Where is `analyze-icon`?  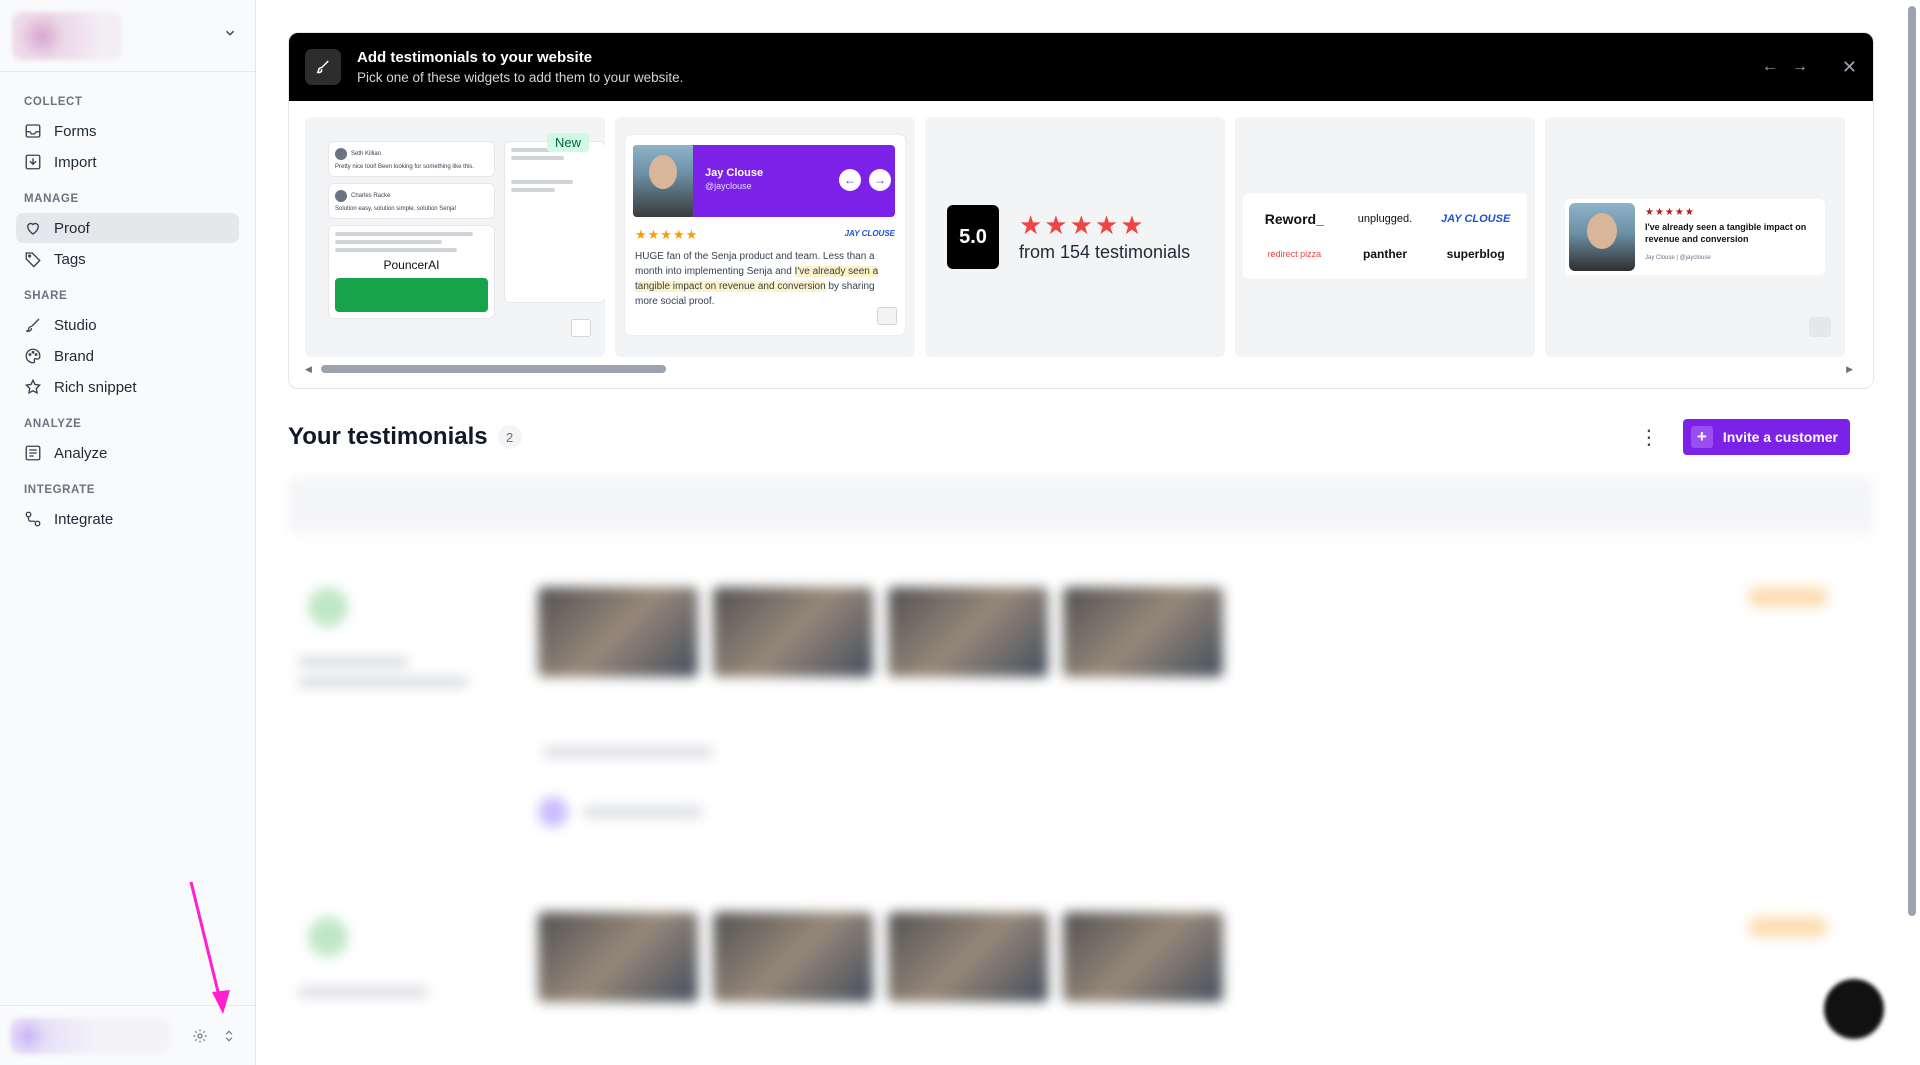
analyze-icon is located at coordinates (33, 453).